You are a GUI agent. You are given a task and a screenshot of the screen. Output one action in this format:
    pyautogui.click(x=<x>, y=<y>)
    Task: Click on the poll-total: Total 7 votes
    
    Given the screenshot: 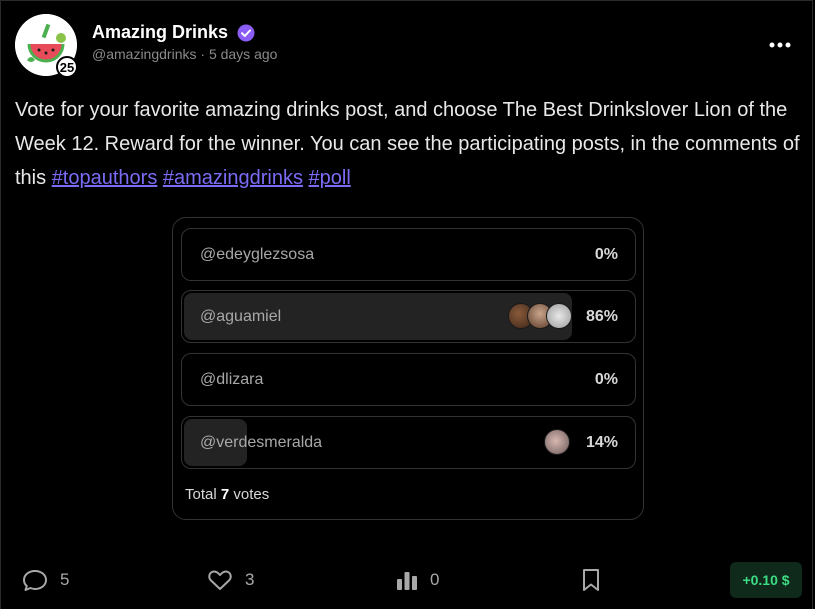 What is the action you would take?
    pyautogui.click(x=227, y=494)
    